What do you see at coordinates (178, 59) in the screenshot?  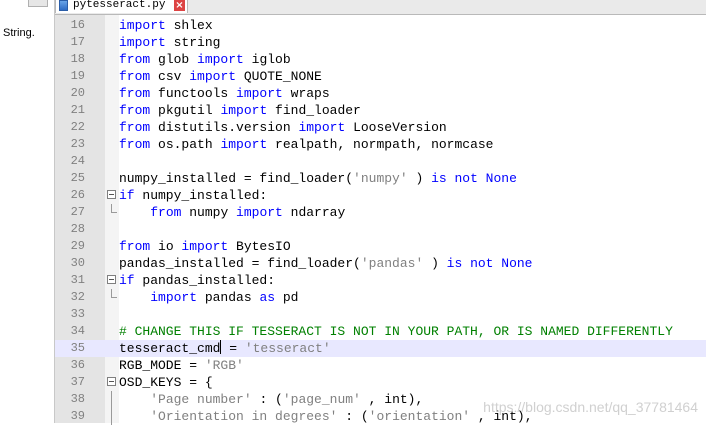 I see `code-token: glob` at bounding box center [178, 59].